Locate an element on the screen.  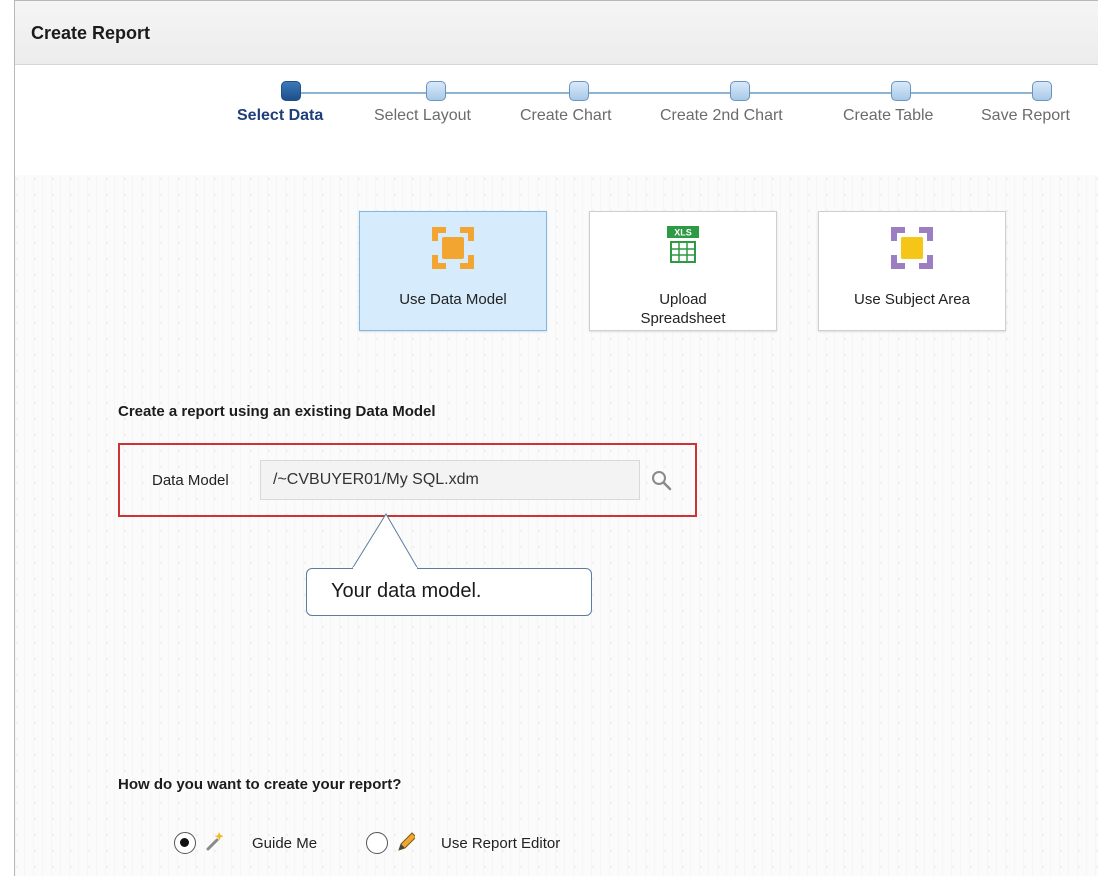
title-bar: Create Report is located at coordinates (556, 33).